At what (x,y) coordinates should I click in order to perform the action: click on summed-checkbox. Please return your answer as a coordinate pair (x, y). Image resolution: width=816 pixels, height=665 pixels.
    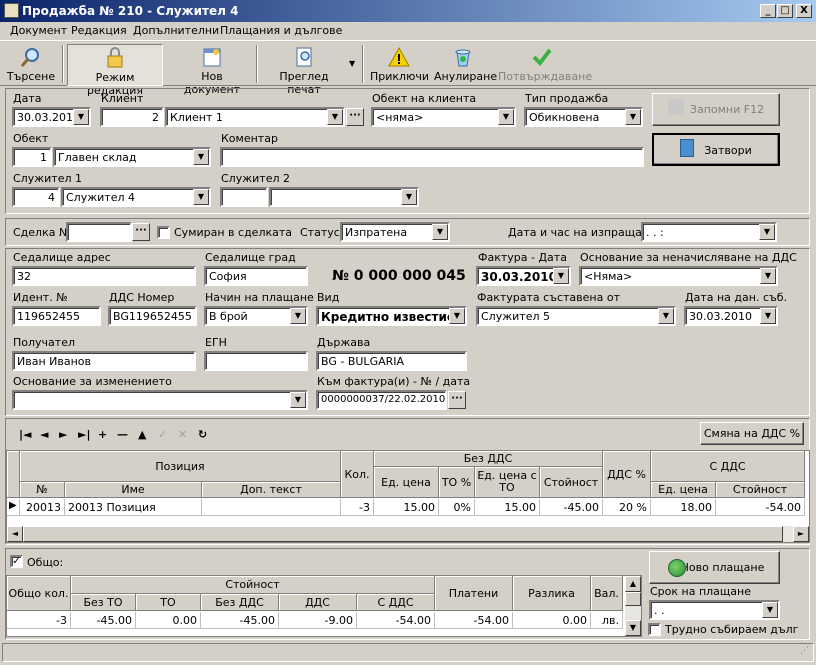
    Looking at the image, I should click on (163, 232).